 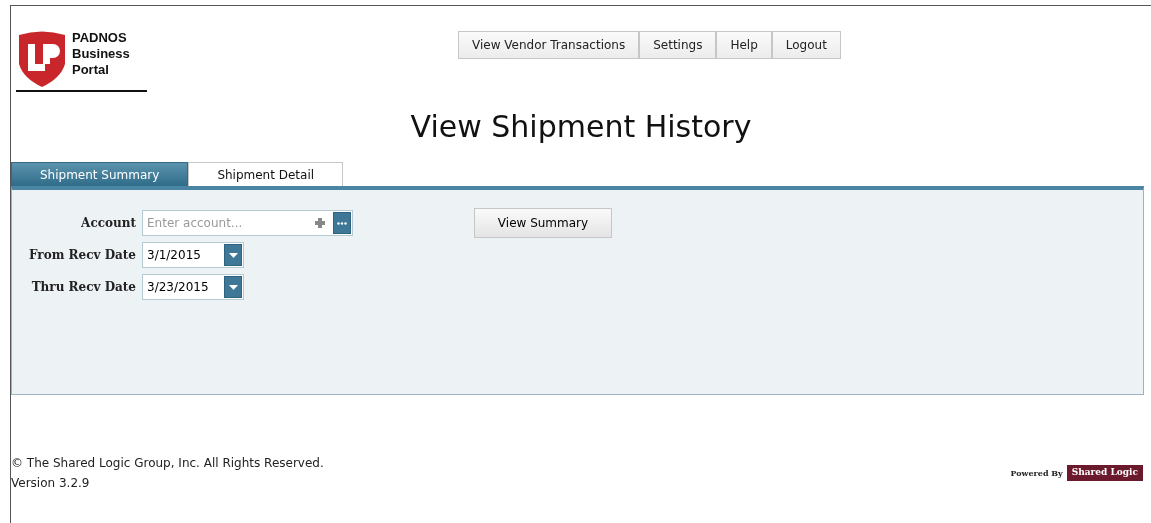 I want to click on field-label: Thru Recv Date, so click(x=83, y=287).